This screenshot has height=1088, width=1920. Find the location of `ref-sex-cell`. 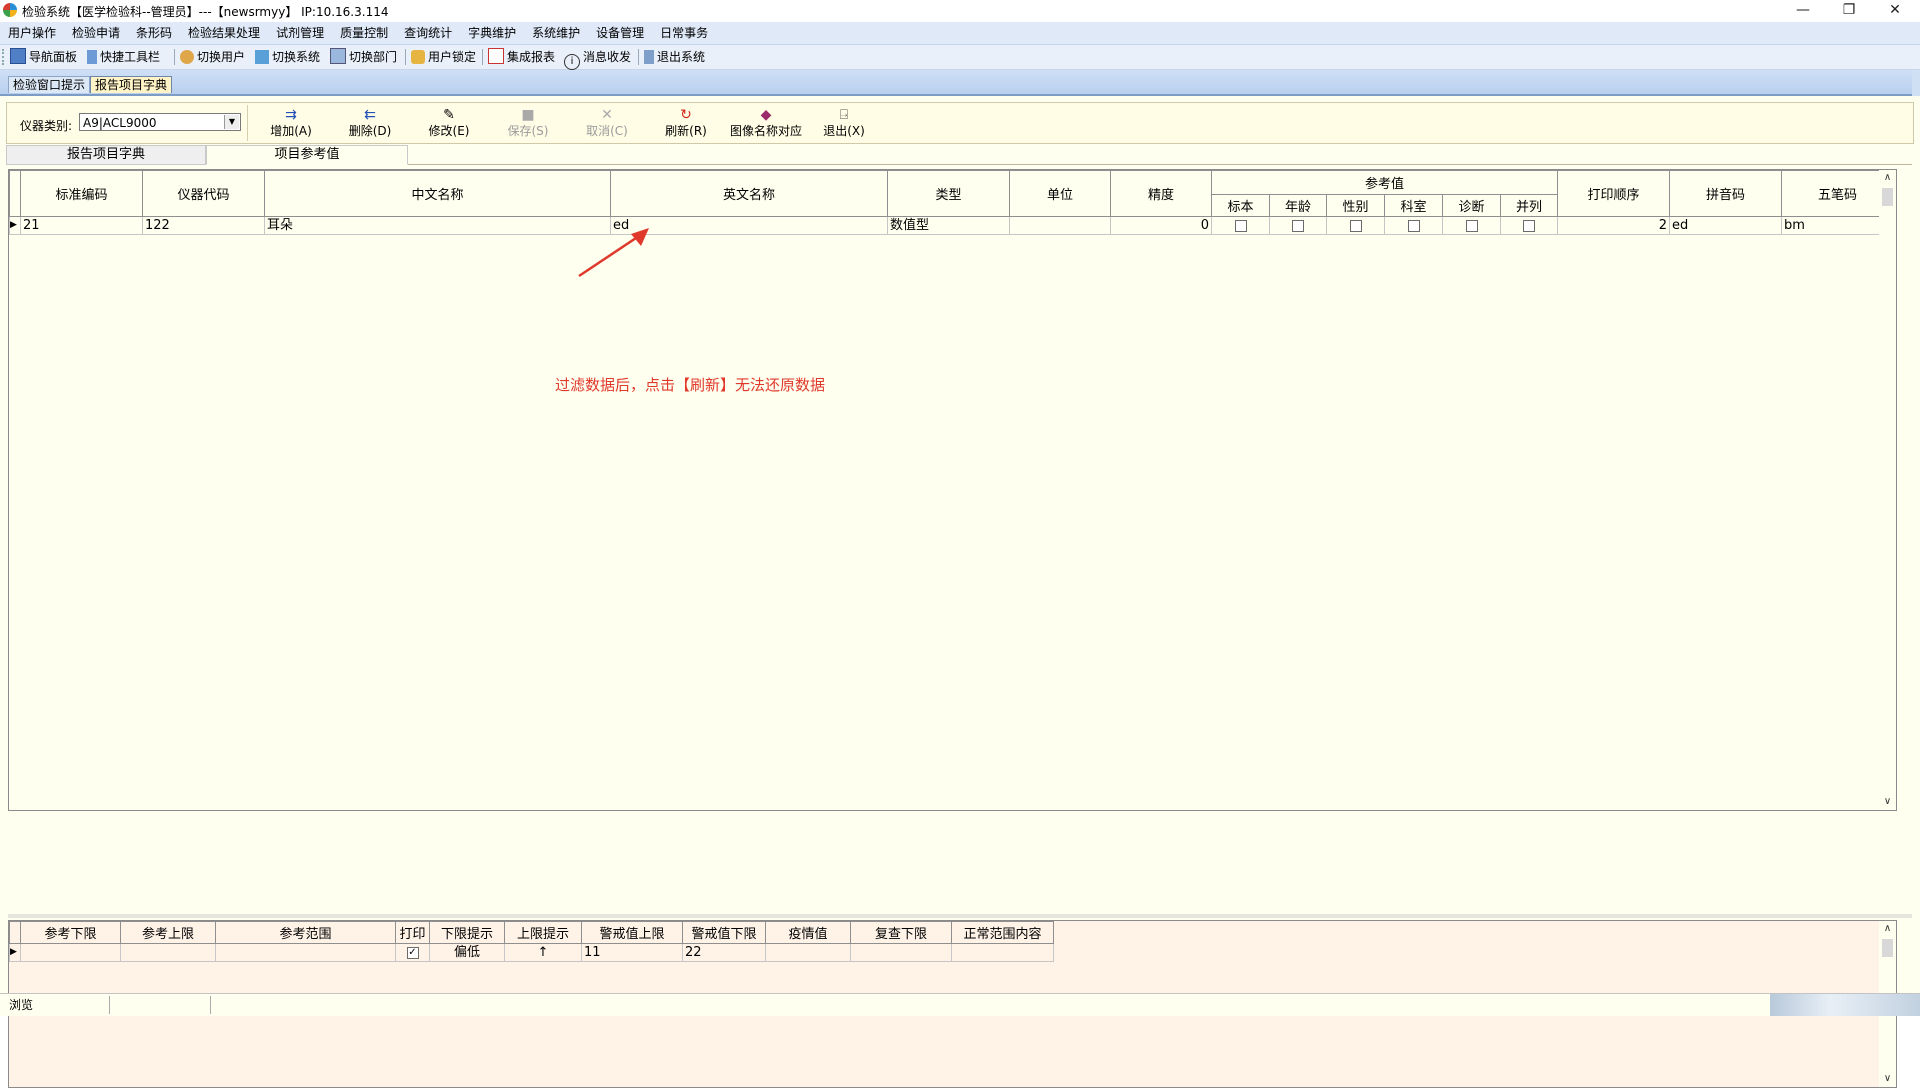

ref-sex-cell is located at coordinates (1355, 225).